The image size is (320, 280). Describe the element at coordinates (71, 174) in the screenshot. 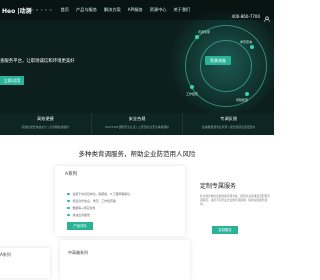

I see `card-title: A系列` at that location.